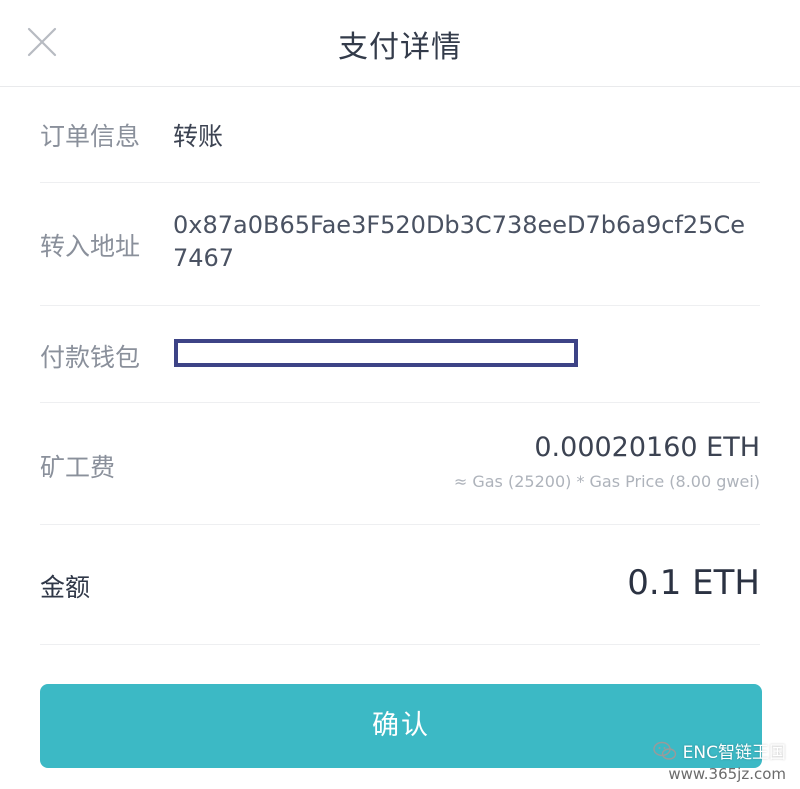 The image size is (800, 789). What do you see at coordinates (400, 135) in the screenshot?
I see `order-info-row: 订单信息 转账` at bounding box center [400, 135].